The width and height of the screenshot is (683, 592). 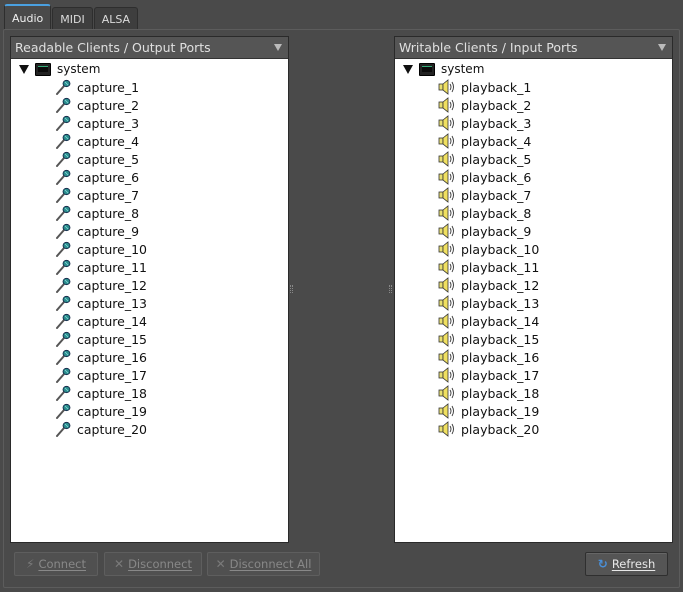 I want to click on output-port-item: capture_4, so click(x=149, y=141).